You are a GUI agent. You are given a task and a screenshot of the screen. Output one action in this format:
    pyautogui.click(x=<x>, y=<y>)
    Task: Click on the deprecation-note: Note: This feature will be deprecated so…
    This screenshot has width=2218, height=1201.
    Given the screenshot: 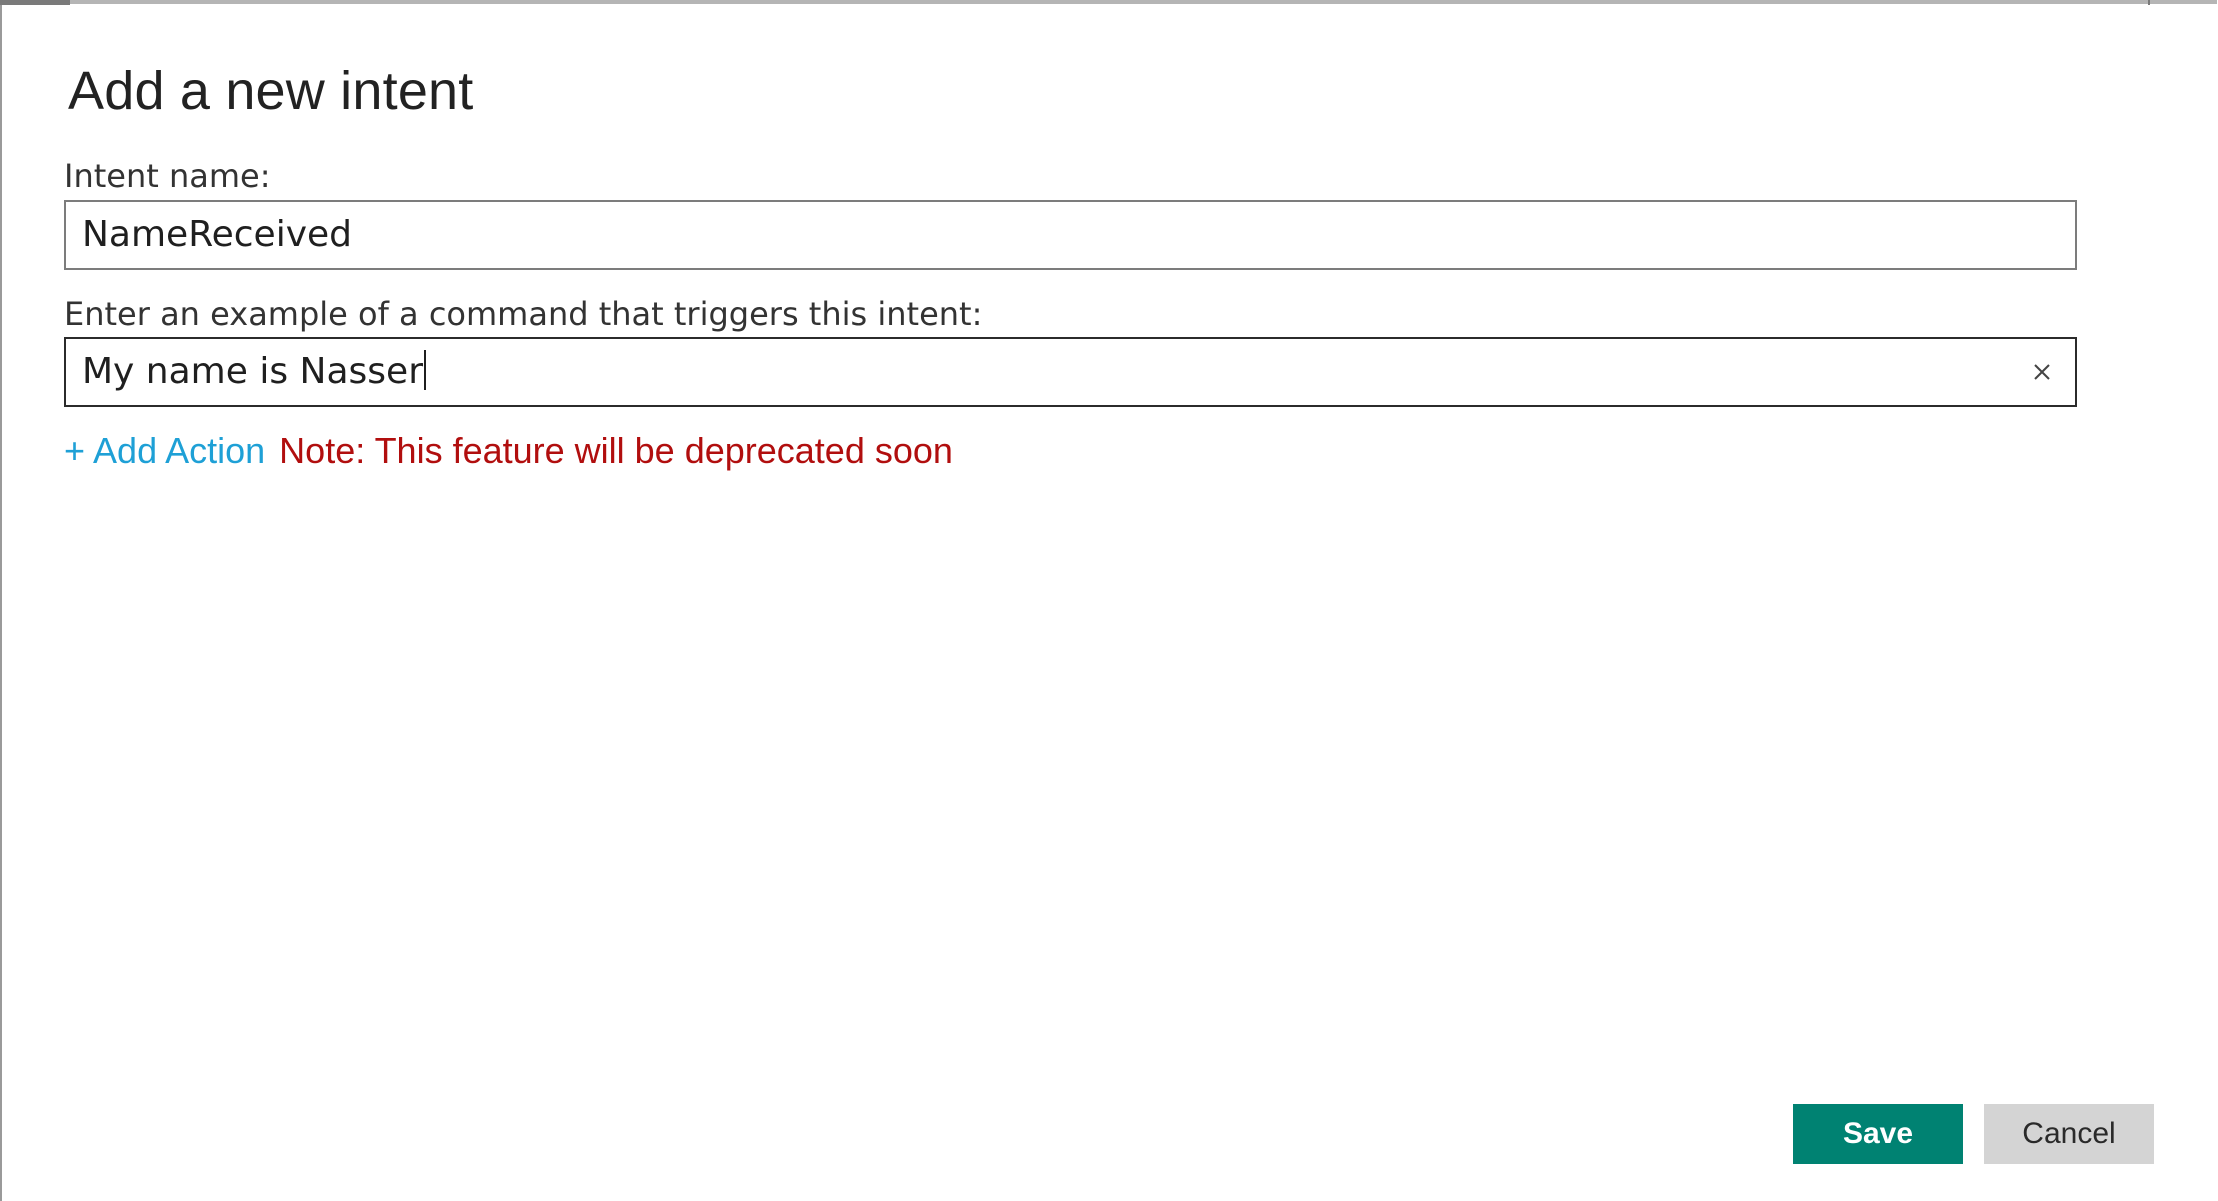 What is the action you would take?
    pyautogui.click(x=616, y=450)
    